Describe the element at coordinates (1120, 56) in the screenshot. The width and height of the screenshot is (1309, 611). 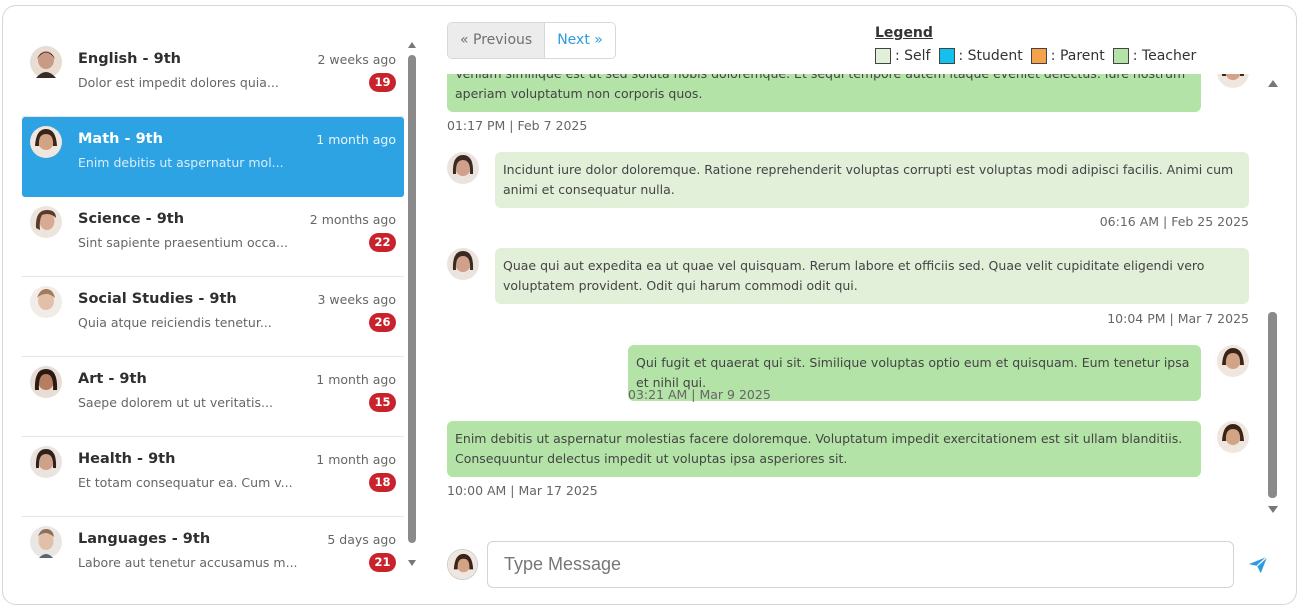
I see `legend-swatch-teacher` at that location.